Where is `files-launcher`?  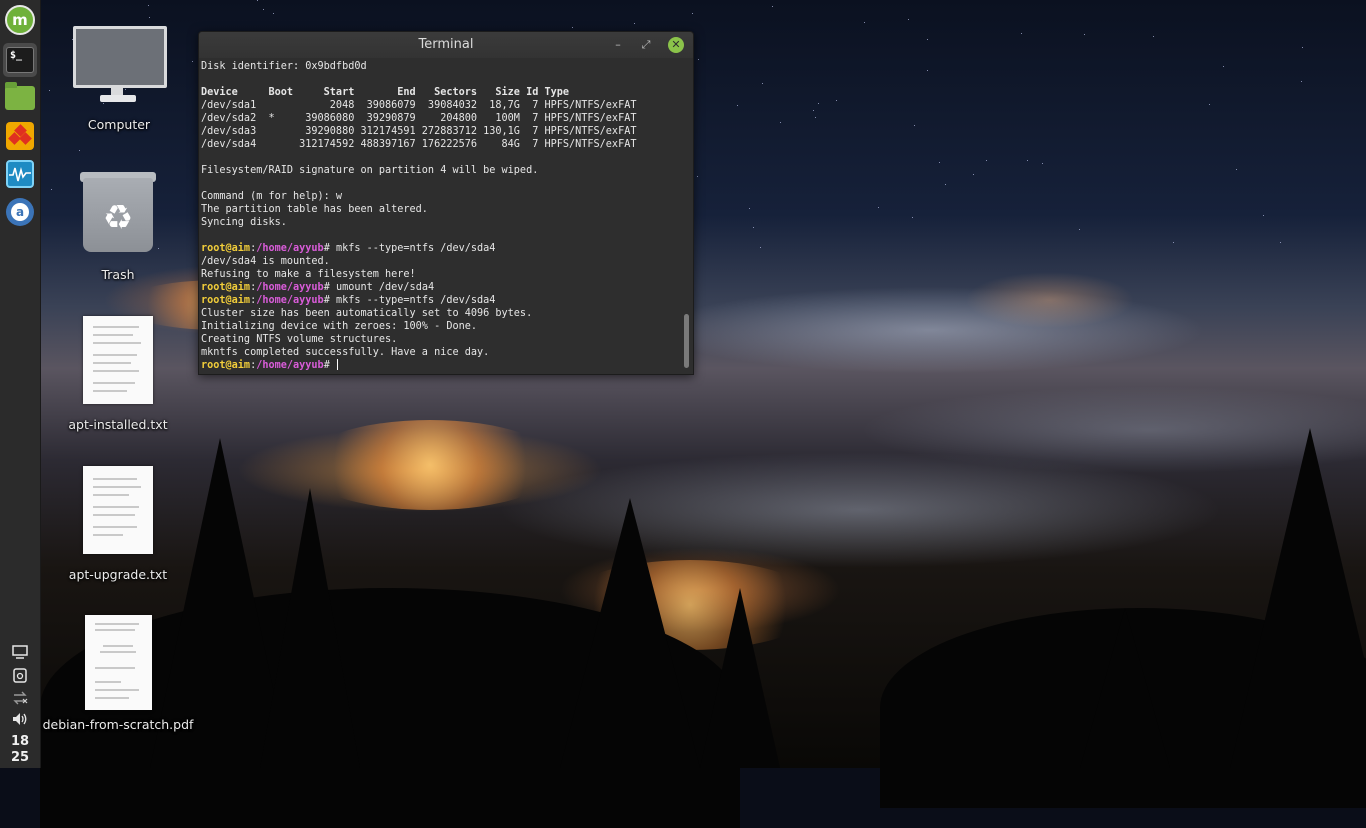
files-launcher is located at coordinates (20, 98).